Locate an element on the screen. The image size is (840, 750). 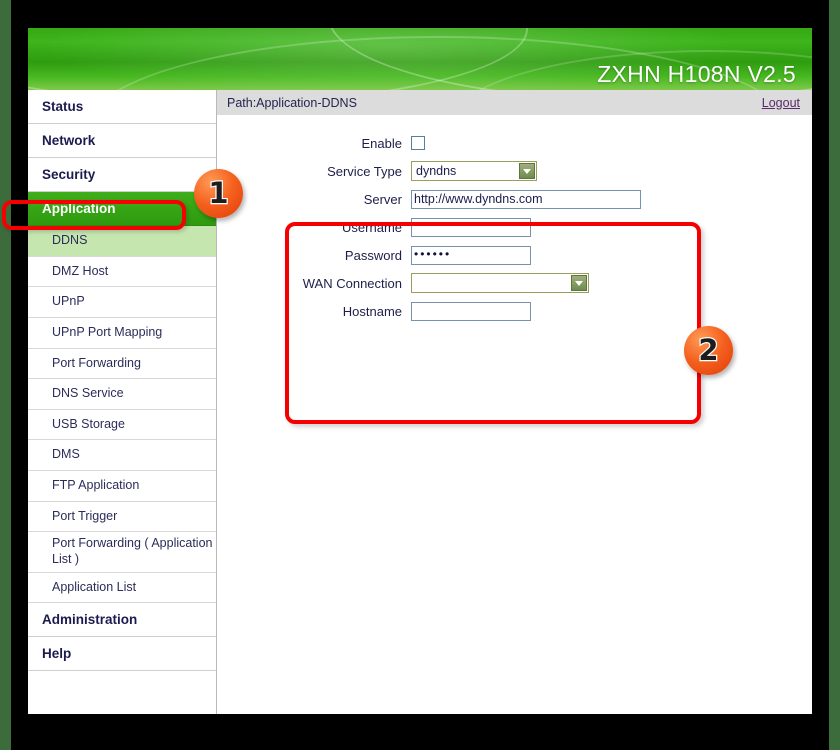
sidebar-item-help: Help is located at coordinates (122, 654).